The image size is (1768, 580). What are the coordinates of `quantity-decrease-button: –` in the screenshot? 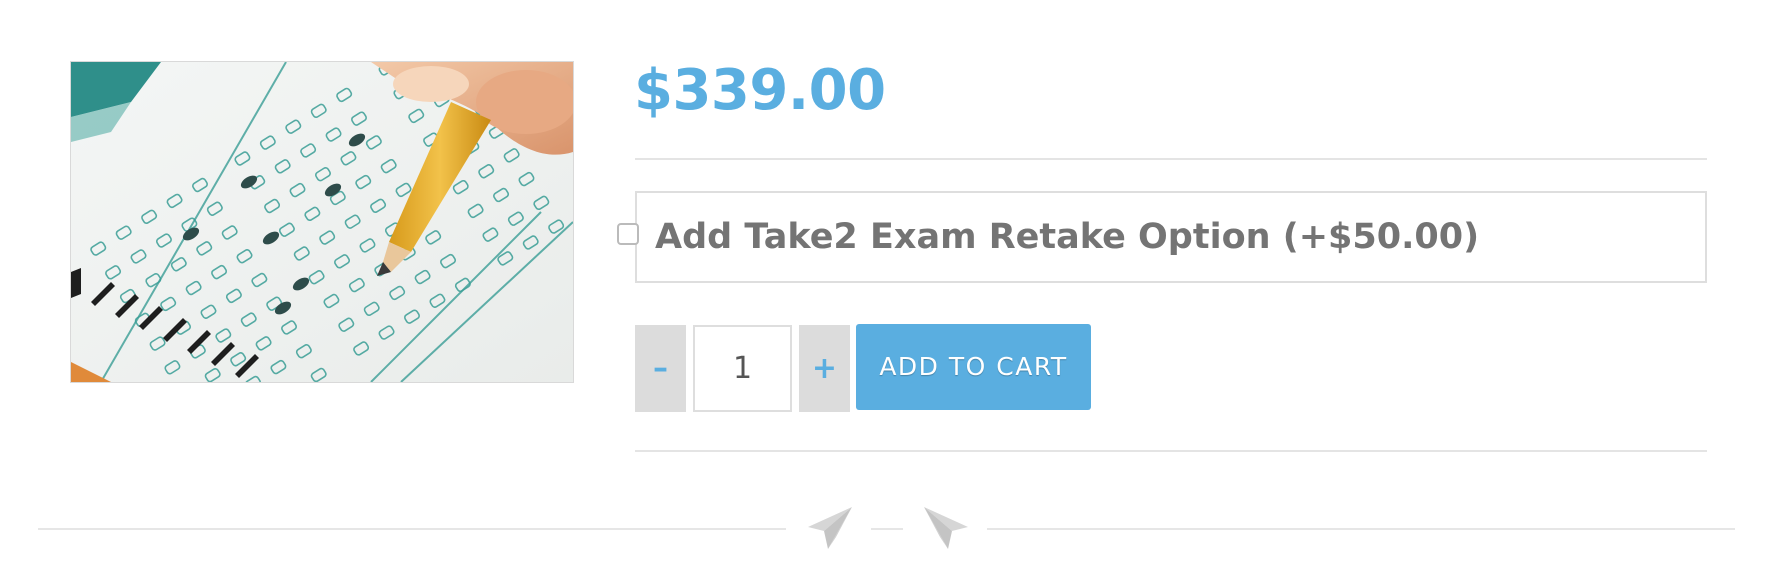 It's located at (660, 368).